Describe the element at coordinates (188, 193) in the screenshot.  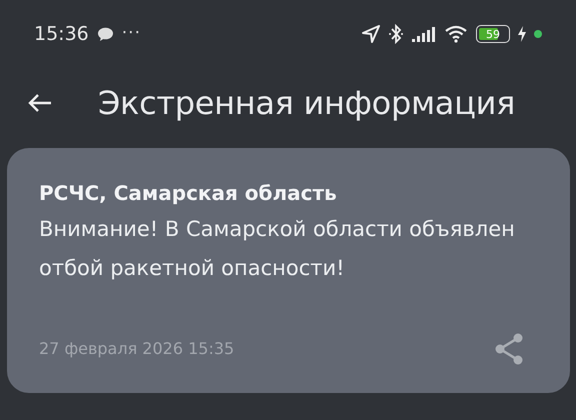
I see `message-sender: РСЧС, Самарская область` at that location.